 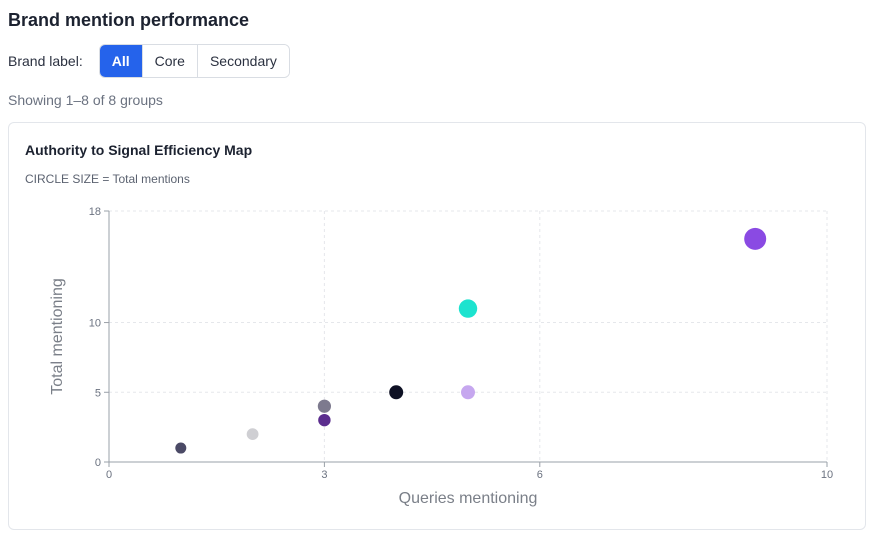 What do you see at coordinates (109, 475) in the screenshot?
I see `x-tick-label: 0` at bounding box center [109, 475].